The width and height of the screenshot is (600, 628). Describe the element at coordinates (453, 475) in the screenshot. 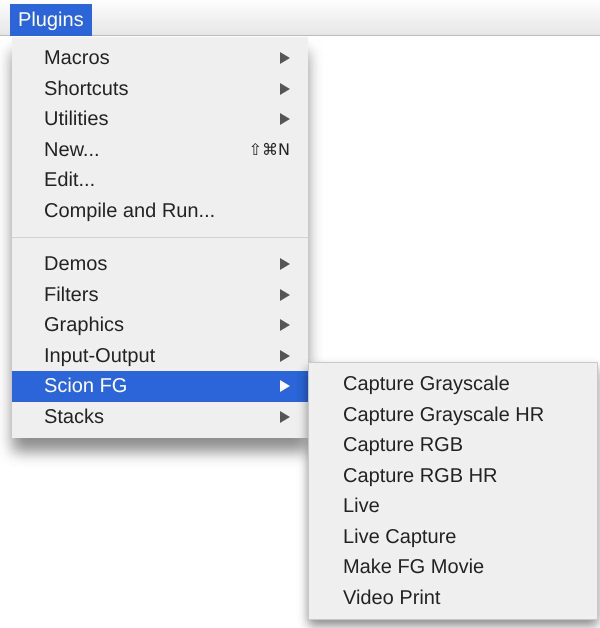

I see `menu-item: Capture RGB HR` at that location.